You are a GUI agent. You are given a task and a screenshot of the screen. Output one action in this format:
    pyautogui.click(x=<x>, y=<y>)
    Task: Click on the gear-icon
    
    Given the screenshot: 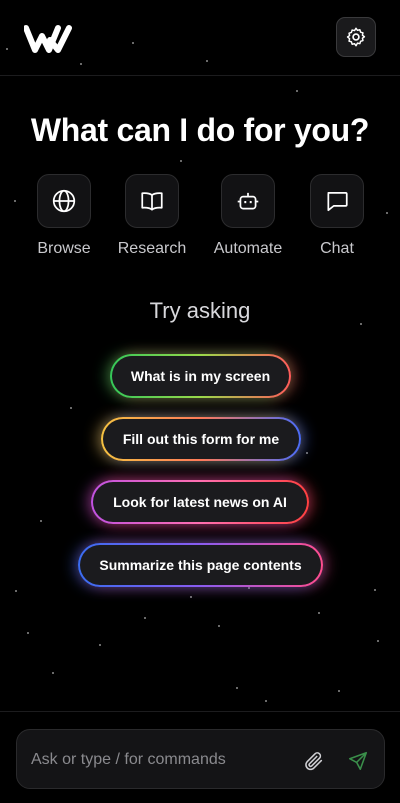 What is the action you would take?
    pyautogui.click(x=356, y=37)
    